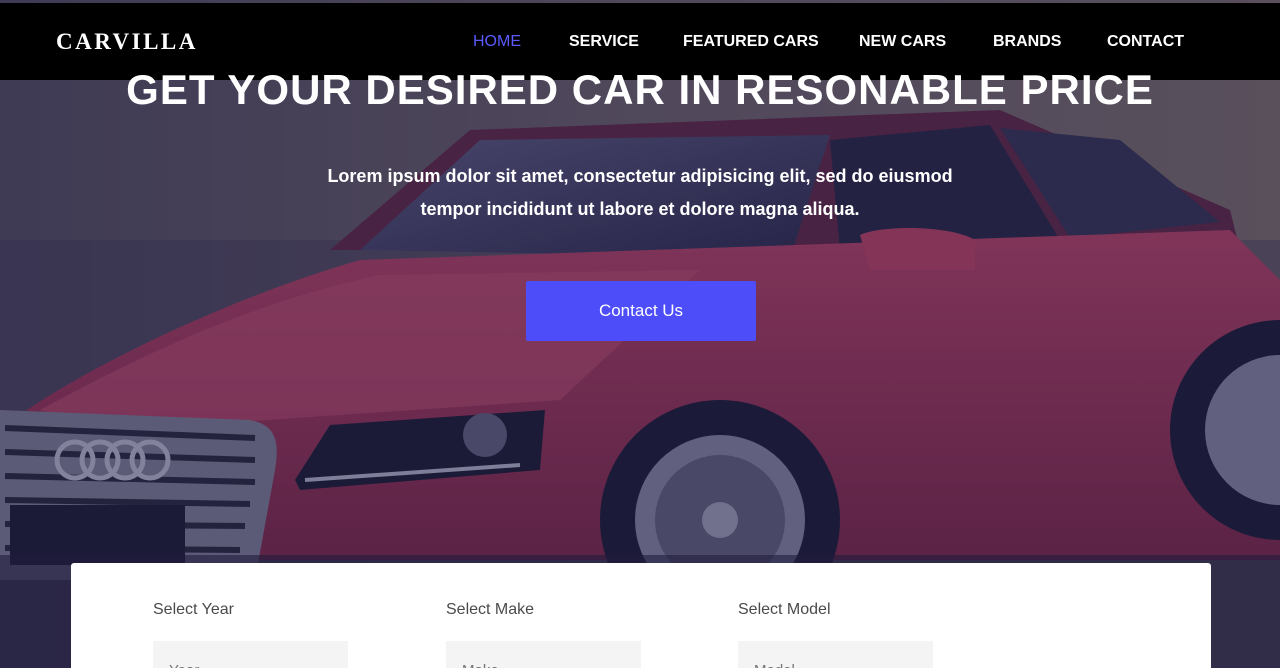  I want to click on make-select, so click(543, 654).